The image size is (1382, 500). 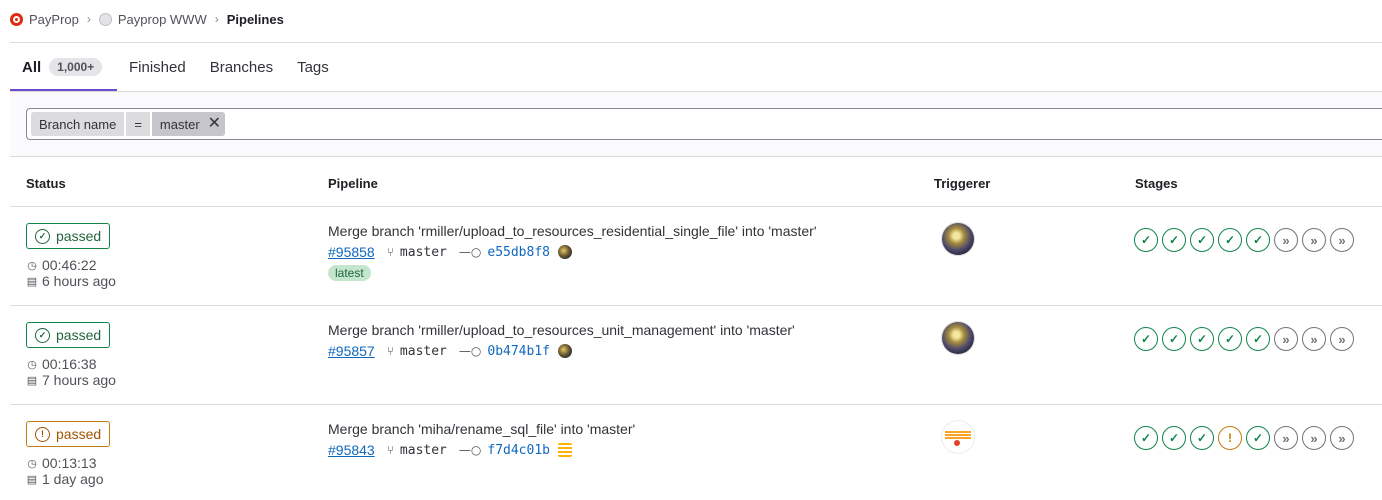 What do you see at coordinates (450, 450) in the screenshot?
I see `pipeline-meta: #95843 ⑂ master —○ f7d4c01b` at bounding box center [450, 450].